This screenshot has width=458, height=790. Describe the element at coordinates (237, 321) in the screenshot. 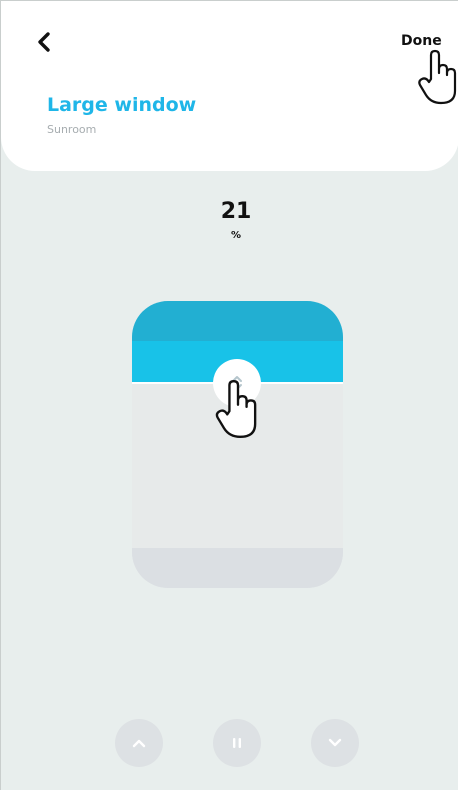

I see `shade-top` at that location.